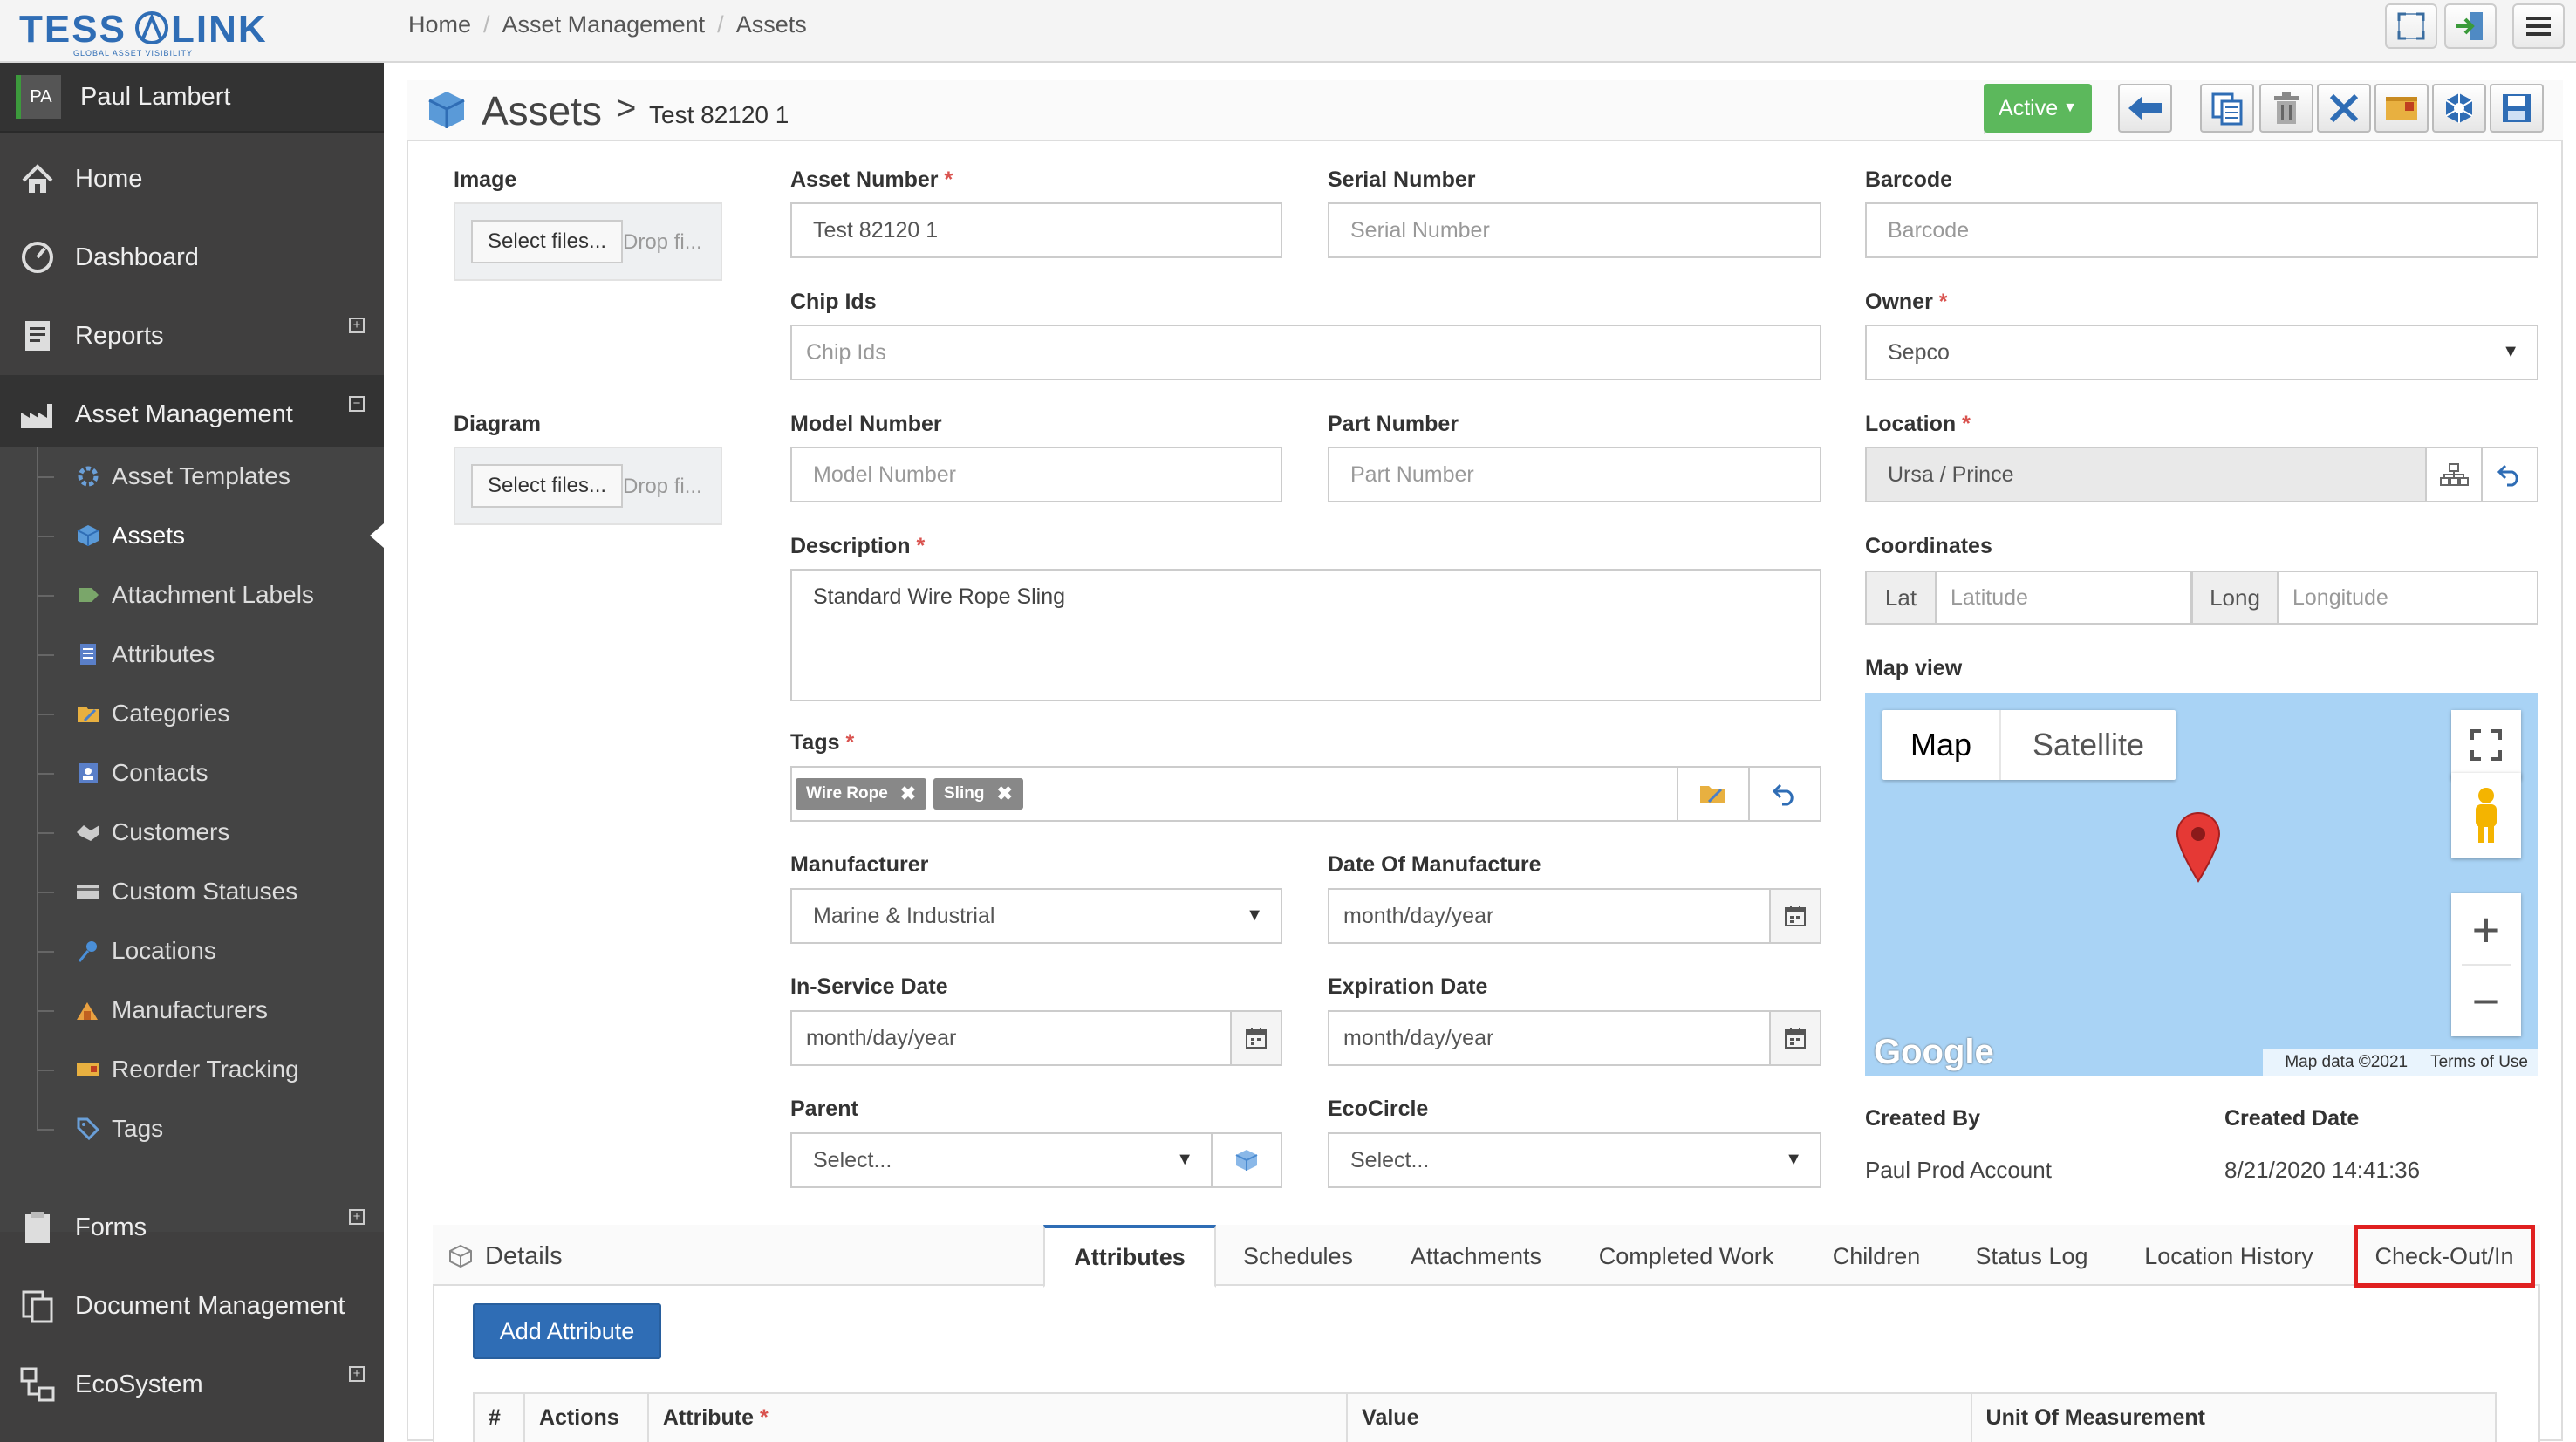  I want to click on description-textarea: Standard Wire Rope Sling, so click(1305, 635).